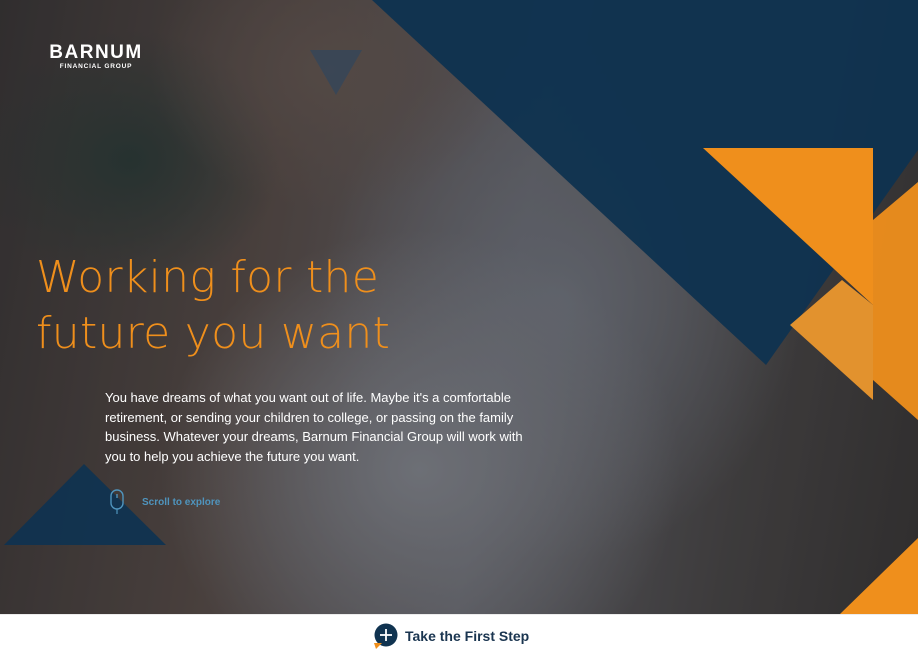 The height and width of the screenshot is (657, 918). What do you see at coordinates (213, 333) in the screenshot?
I see `headline-line-2: future you want` at bounding box center [213, 333].